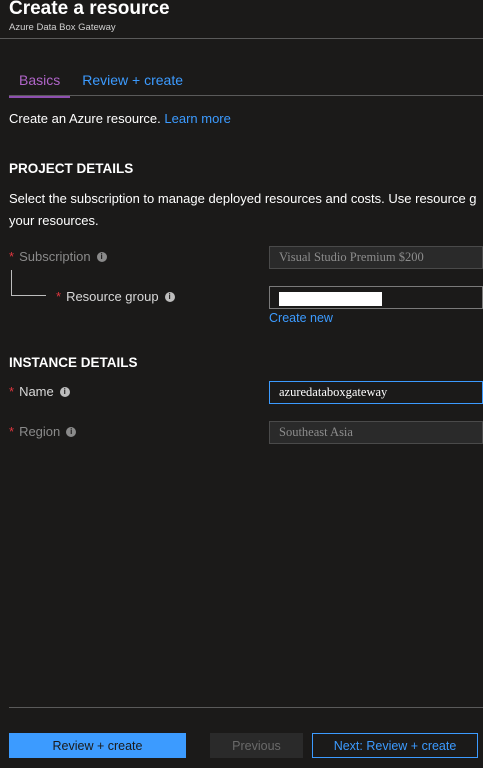  What do you see at coordinates (55, 256) in the screenshot?
I see `subscription-label-text: Subscription` at bounding box center [55, 256].